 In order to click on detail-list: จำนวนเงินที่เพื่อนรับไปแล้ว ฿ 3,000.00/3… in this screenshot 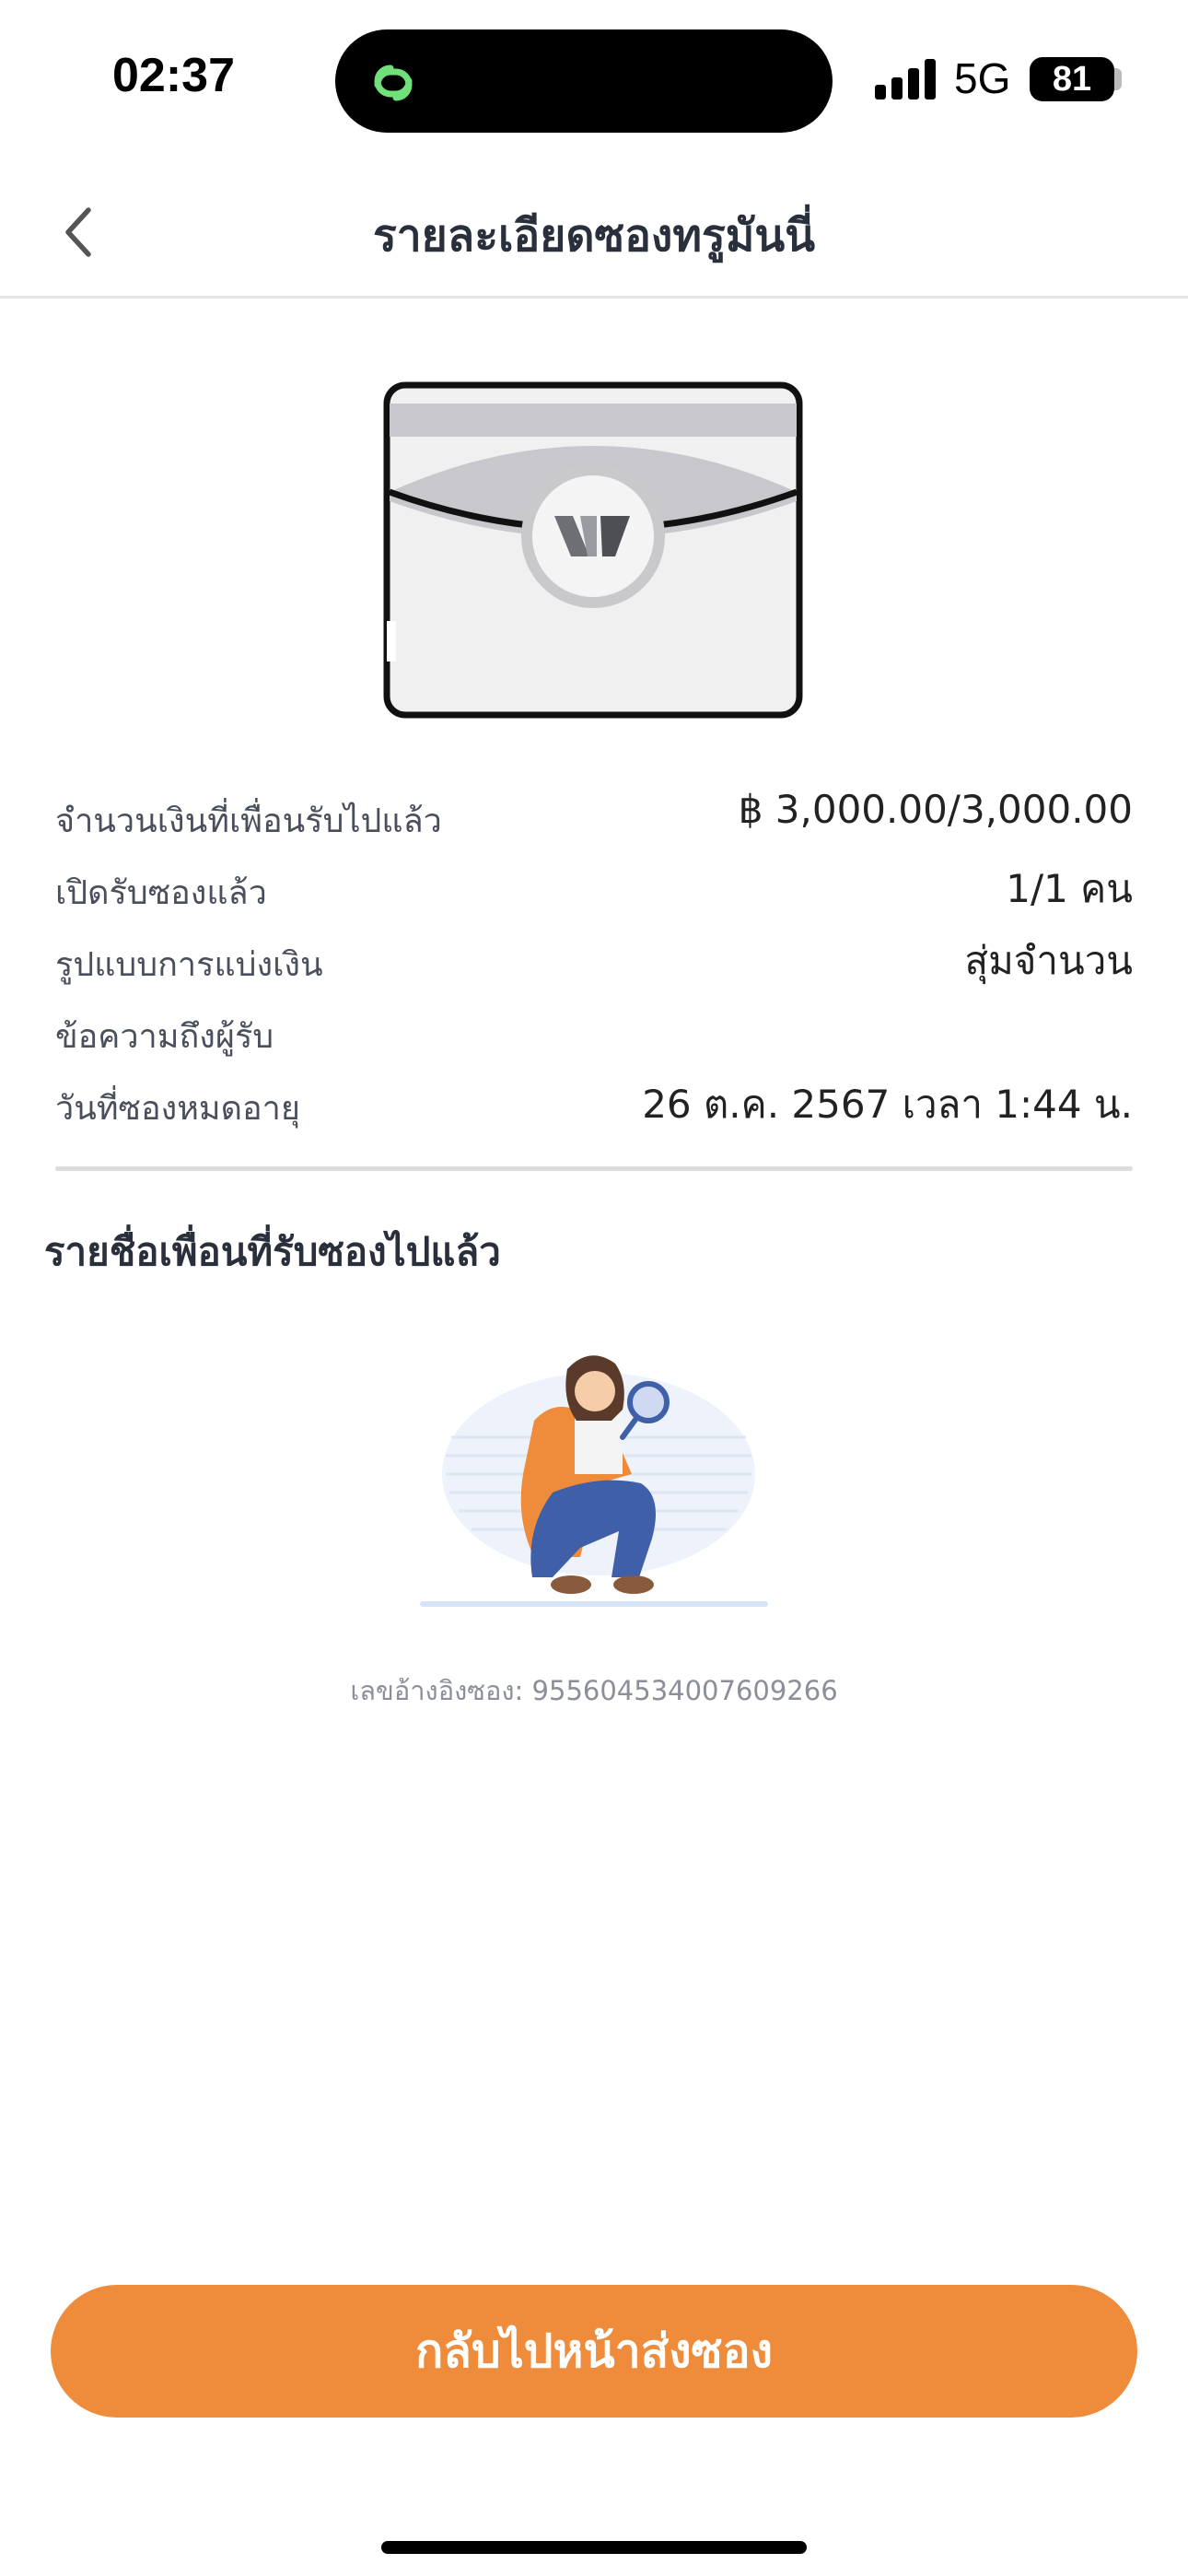, I will do `click(594, 961)`.